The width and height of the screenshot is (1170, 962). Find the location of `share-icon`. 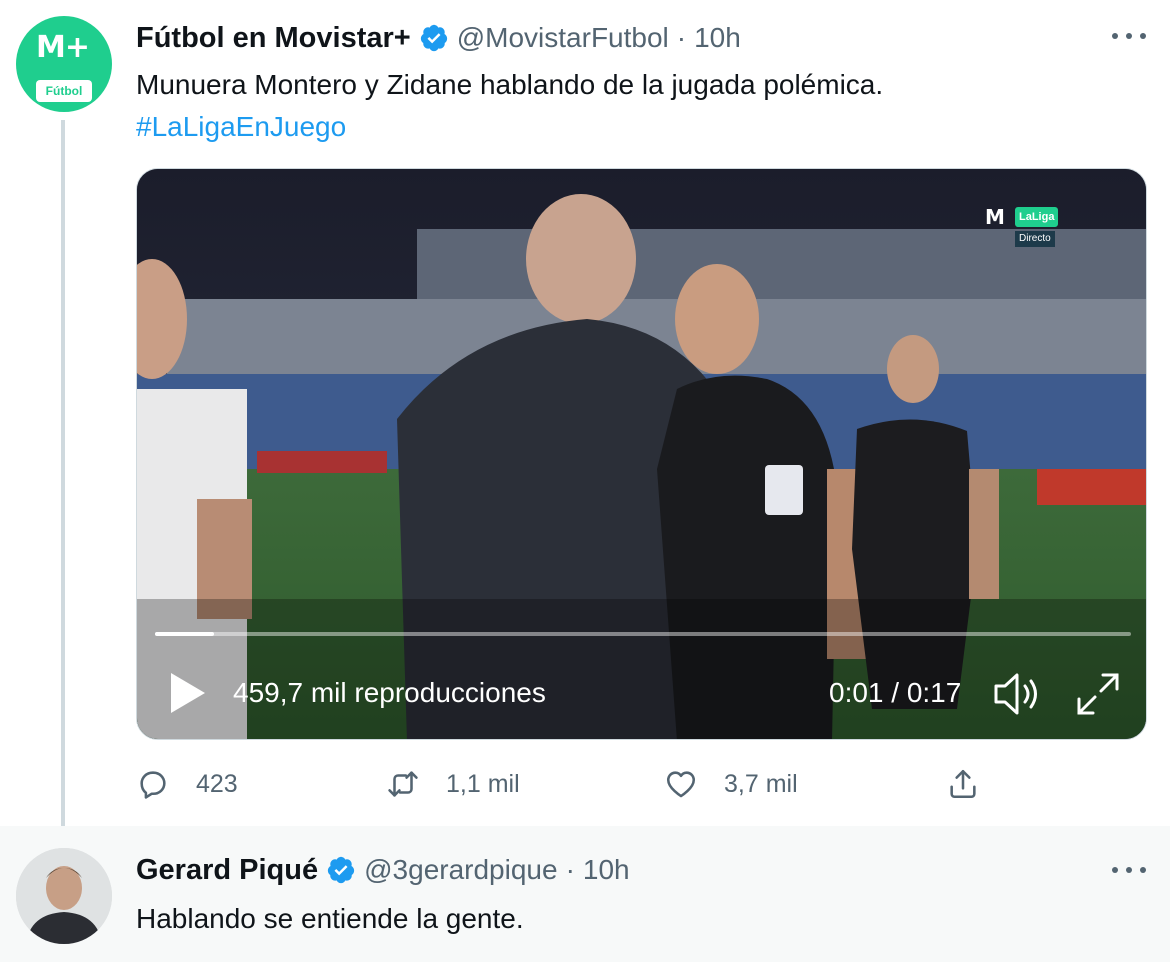

share-icon is located at coordinates (963, 784).